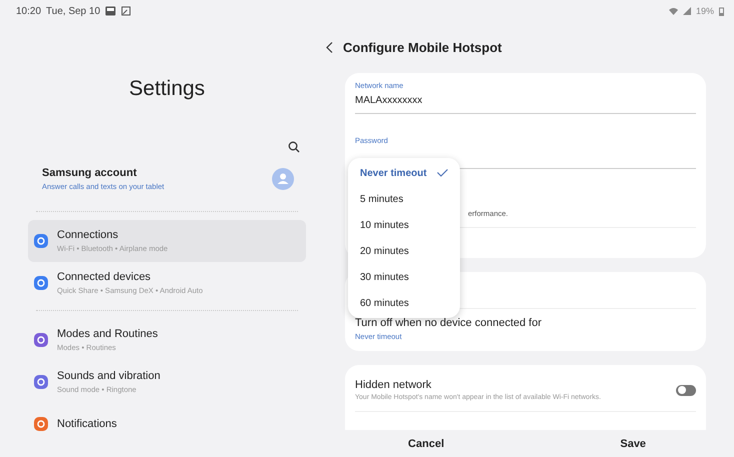  Describe the element at coordinates (329, 47) in the screenshot. I see `back-icon` at that location.